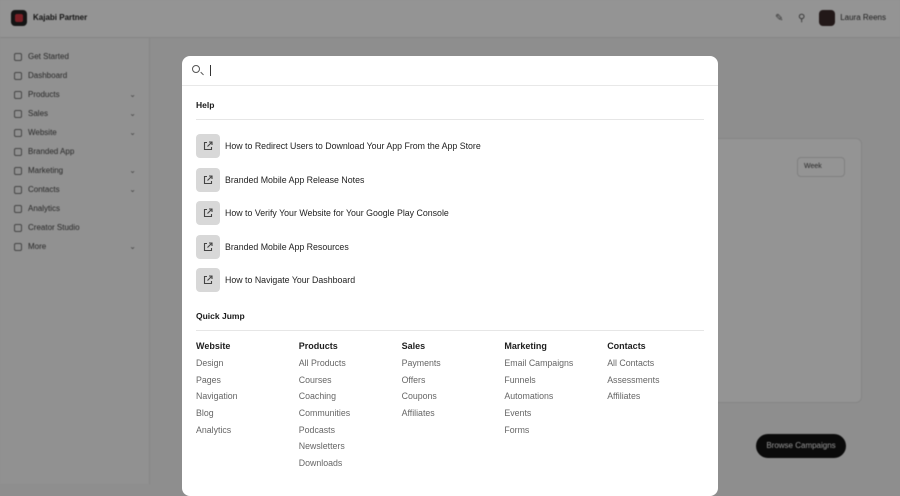 The height and width of the screenshot is (496, 900). I want to click on column-heading: Marketing, so click(525, 346).